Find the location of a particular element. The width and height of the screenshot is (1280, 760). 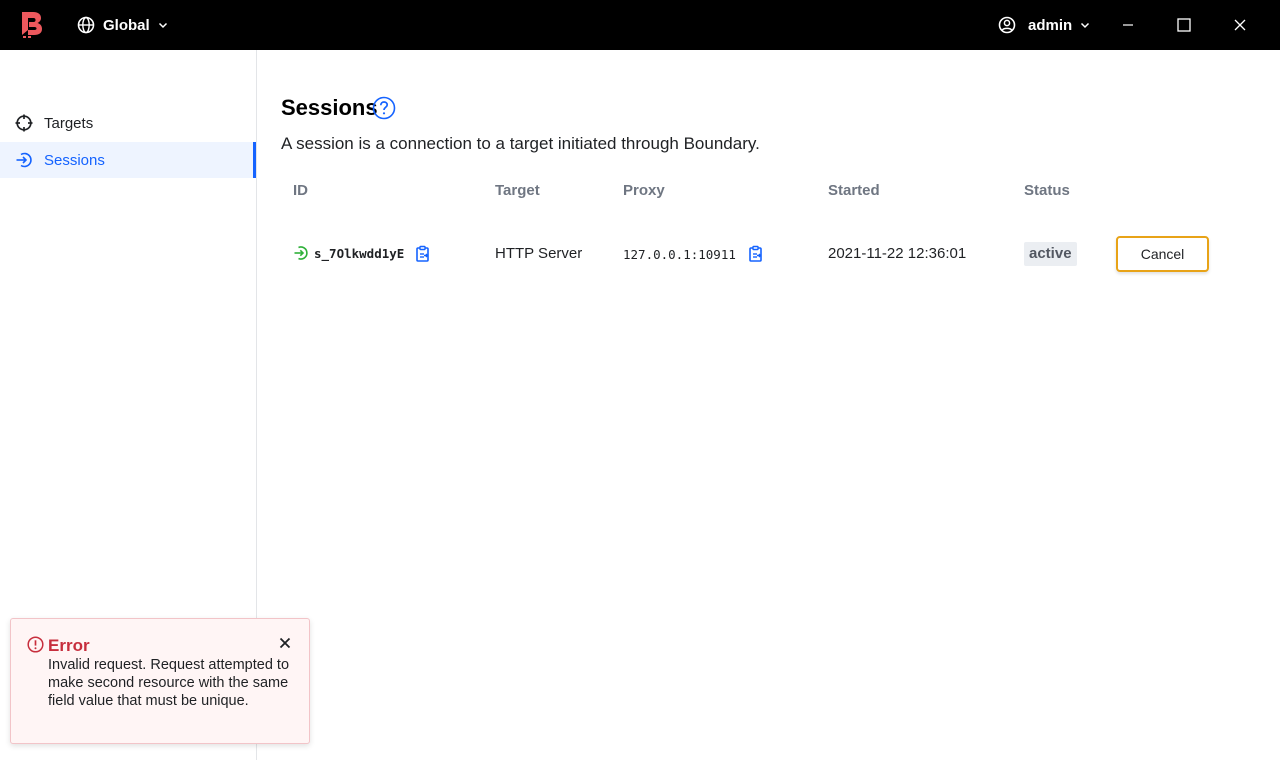

column-header-target: Target is located at coordinates (517, 190).